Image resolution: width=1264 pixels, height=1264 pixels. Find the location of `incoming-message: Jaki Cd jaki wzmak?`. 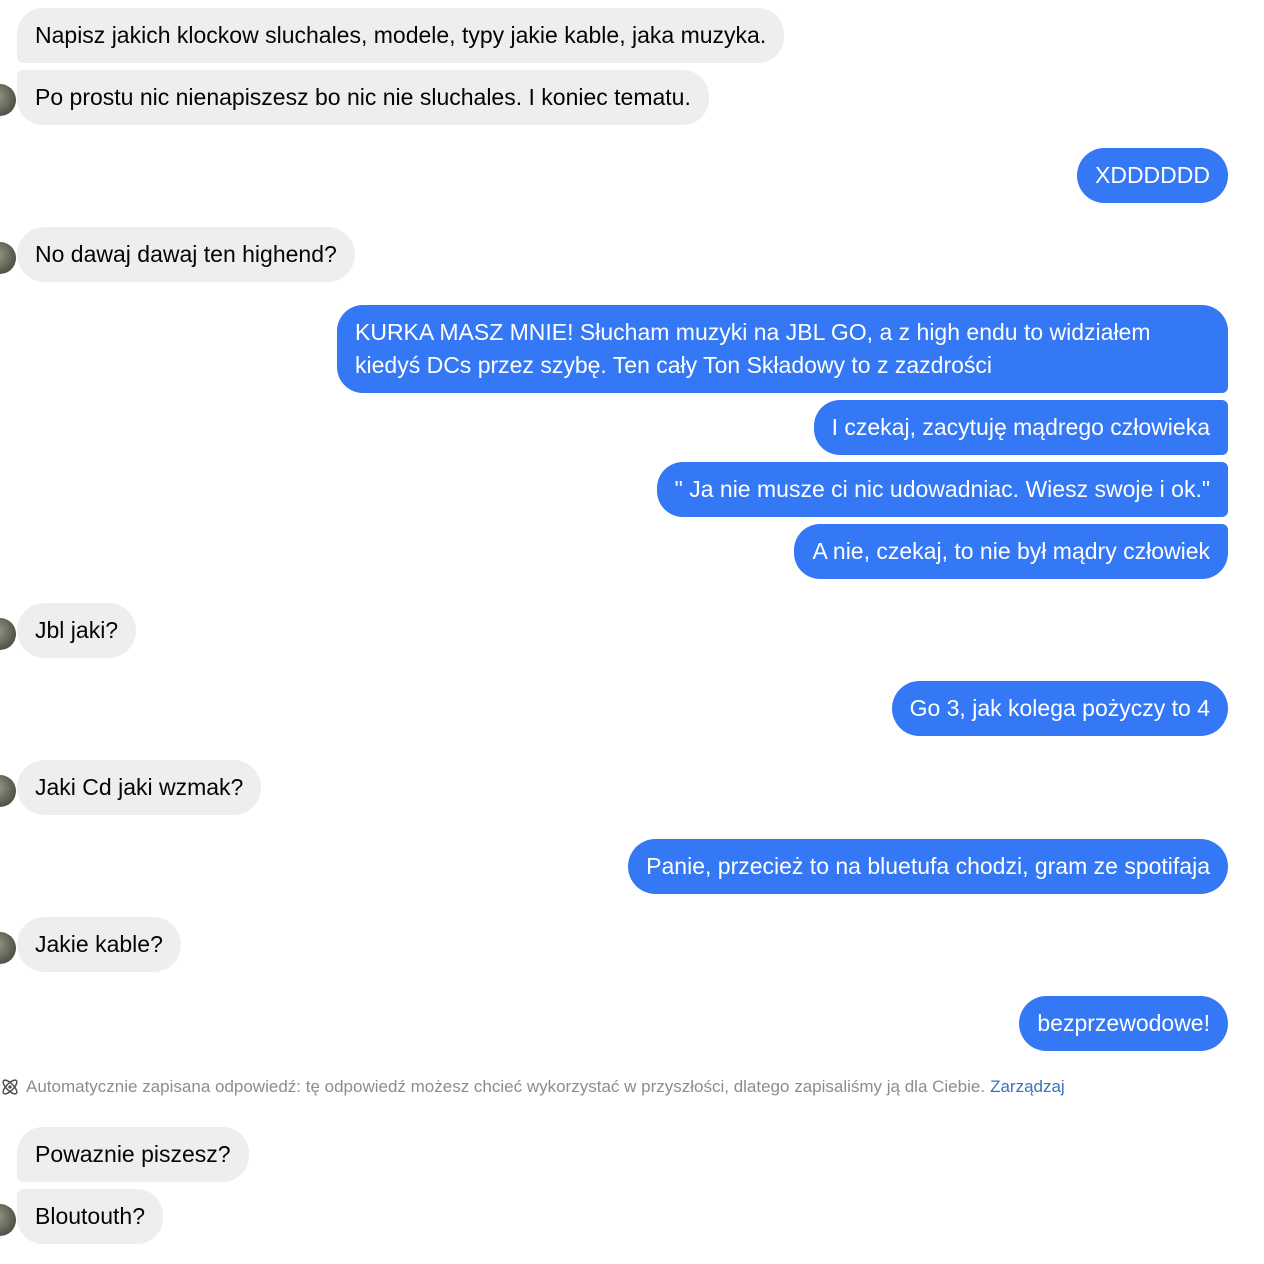

incoming-message: Jaki Cd jaki wzmak? is located at coordinates (139, 787).